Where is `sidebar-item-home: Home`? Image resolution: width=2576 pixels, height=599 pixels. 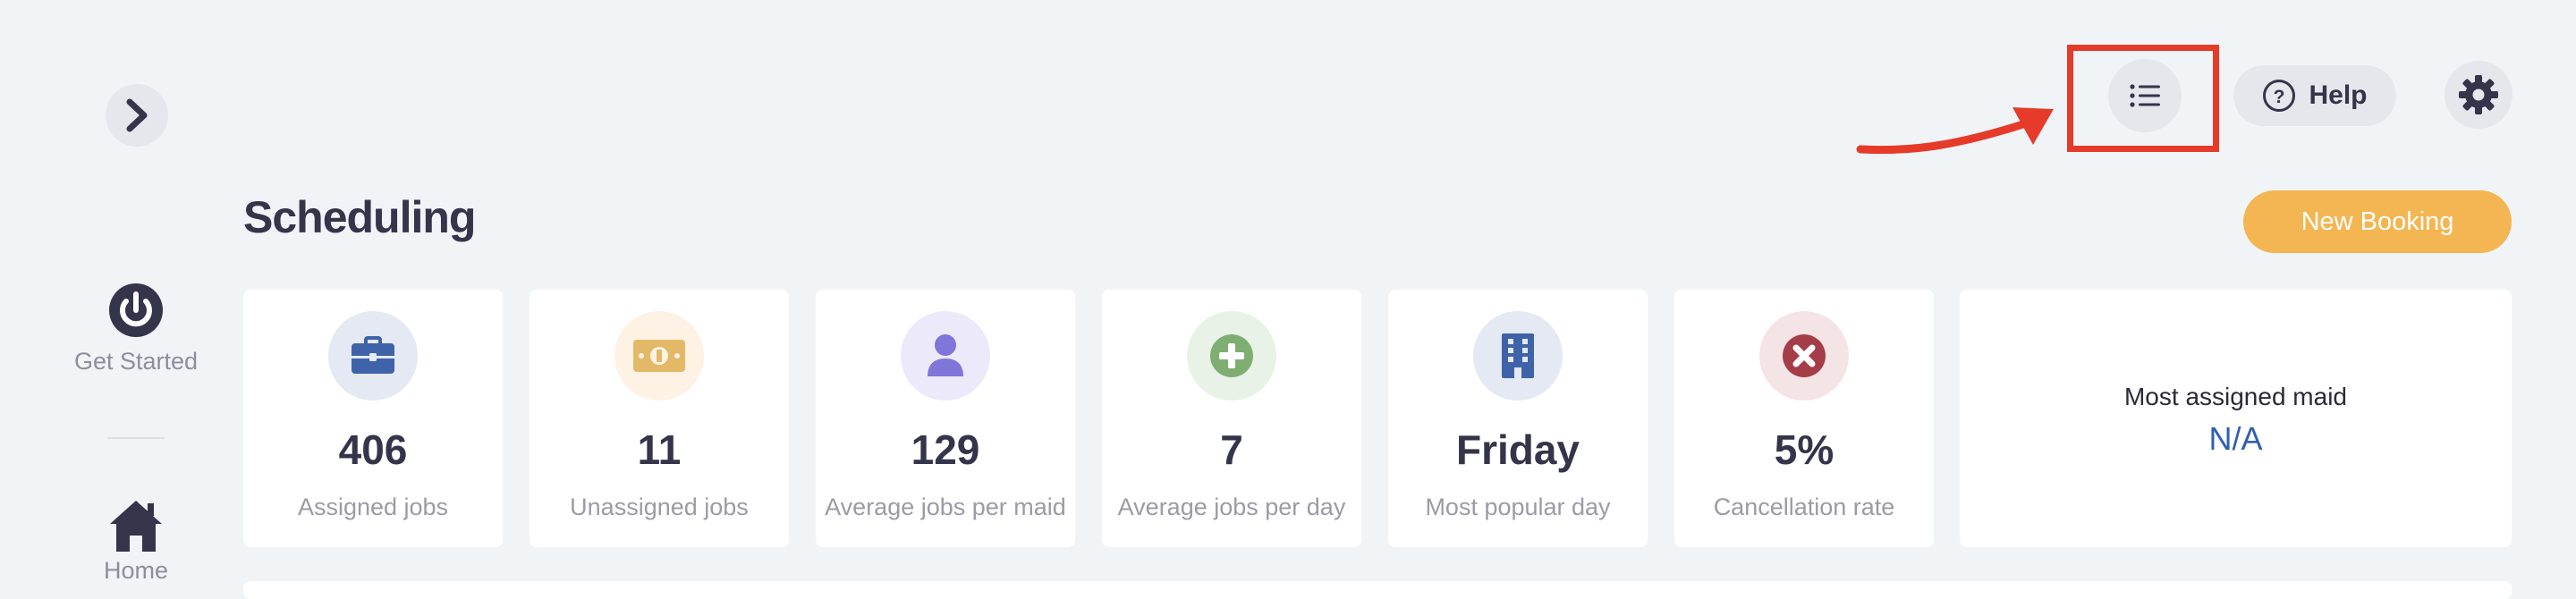 sidebar-item-home: Home is located at coordinates (136, 541).